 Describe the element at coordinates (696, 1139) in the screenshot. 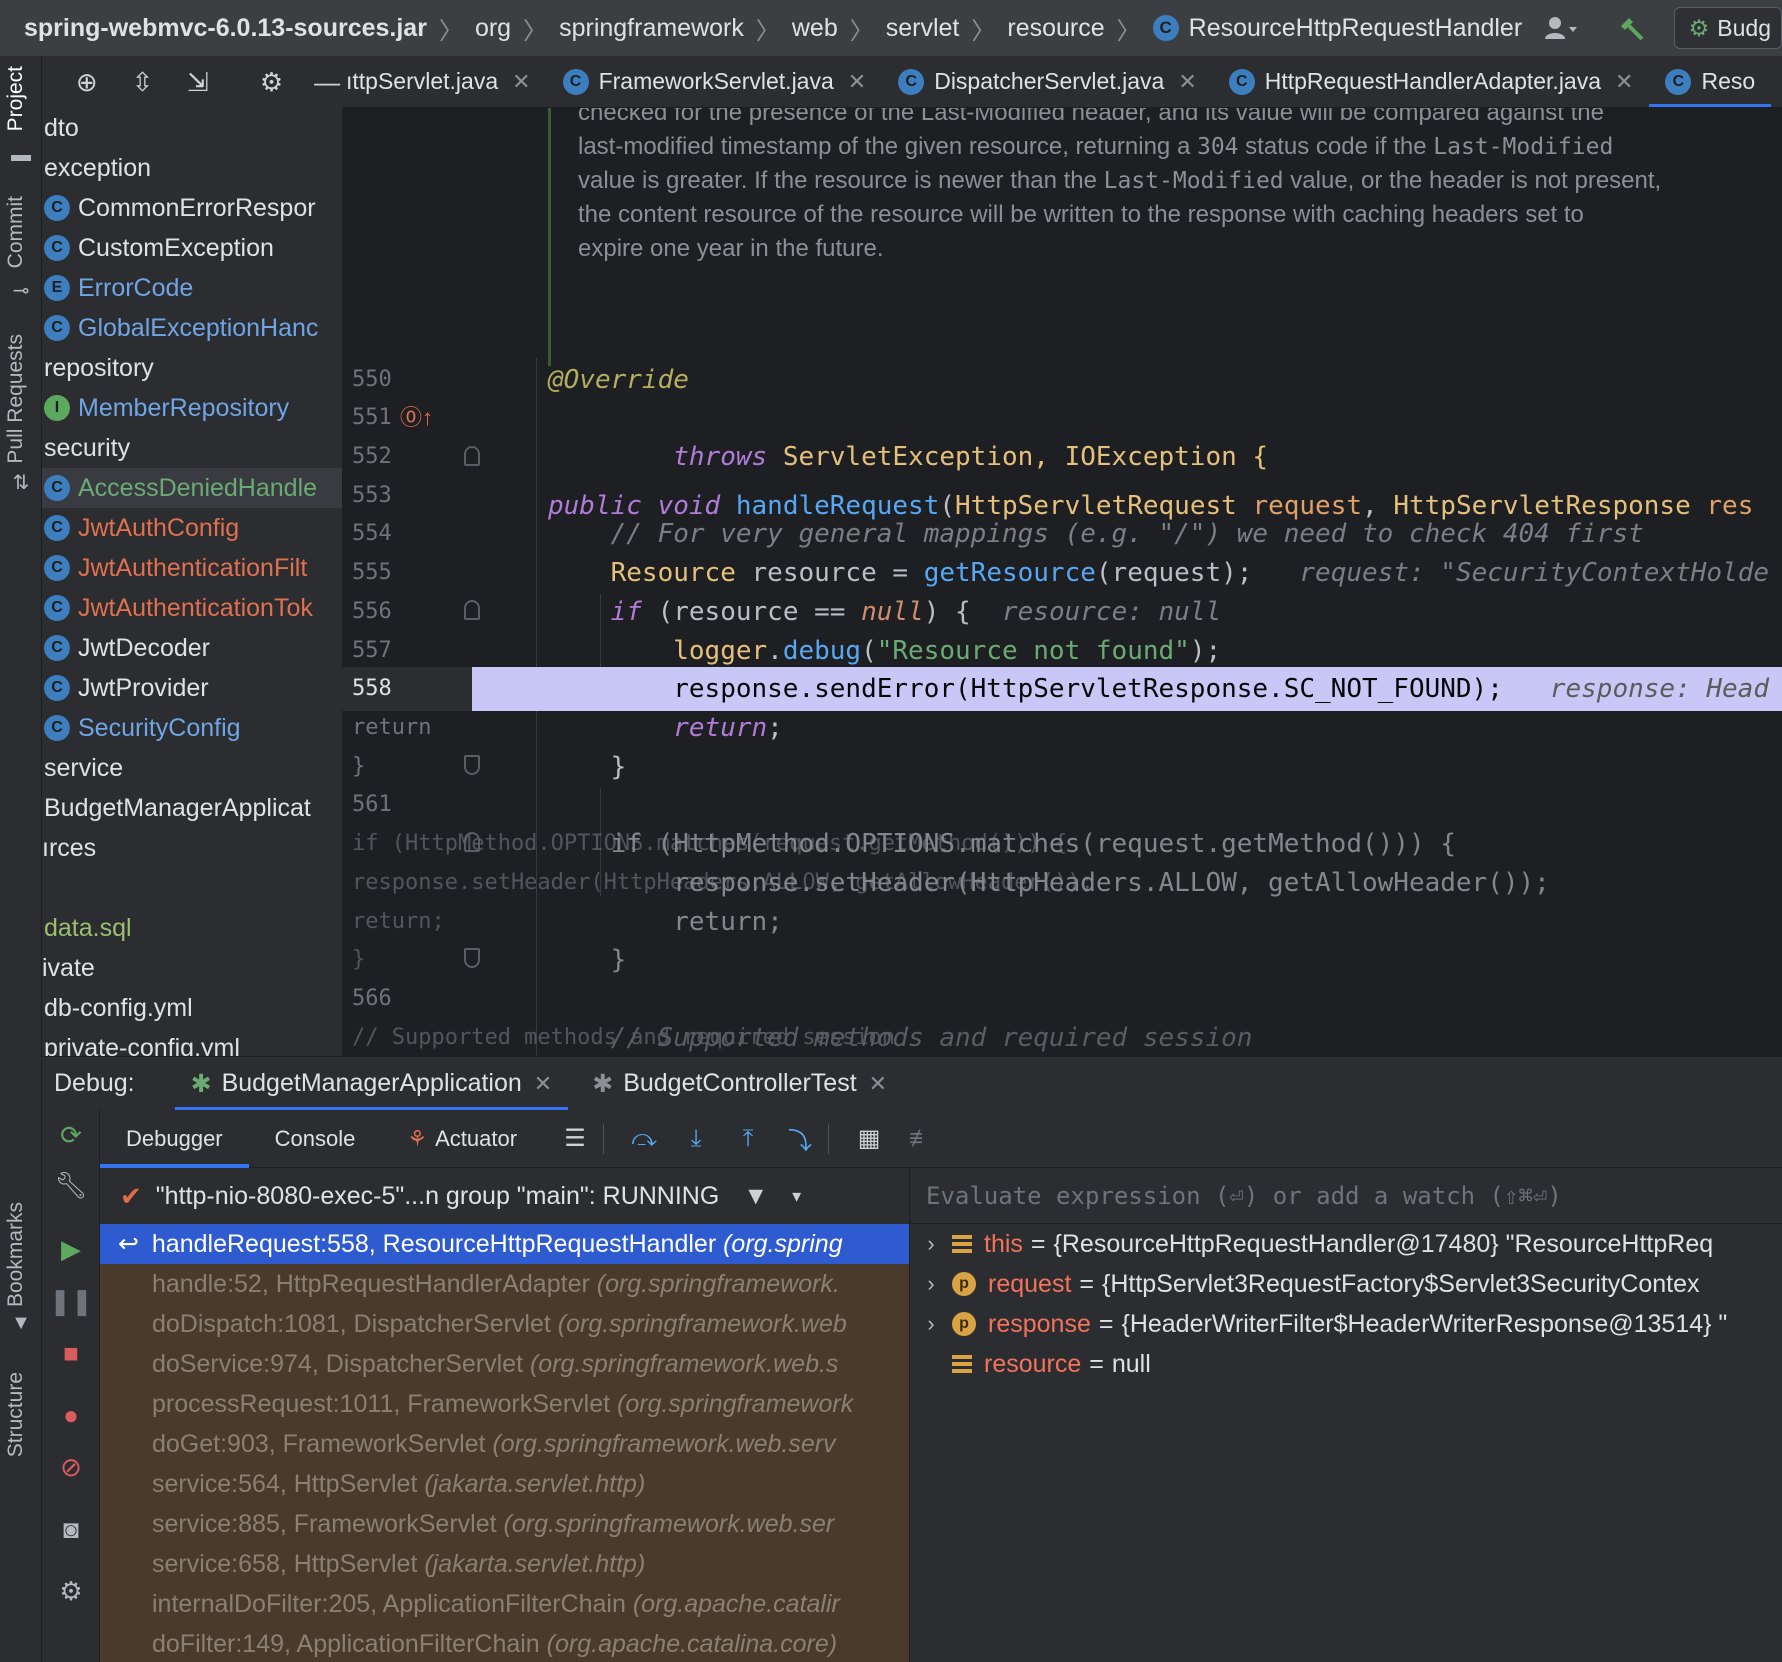

I see `step-into-icon: ⤓` at that location.